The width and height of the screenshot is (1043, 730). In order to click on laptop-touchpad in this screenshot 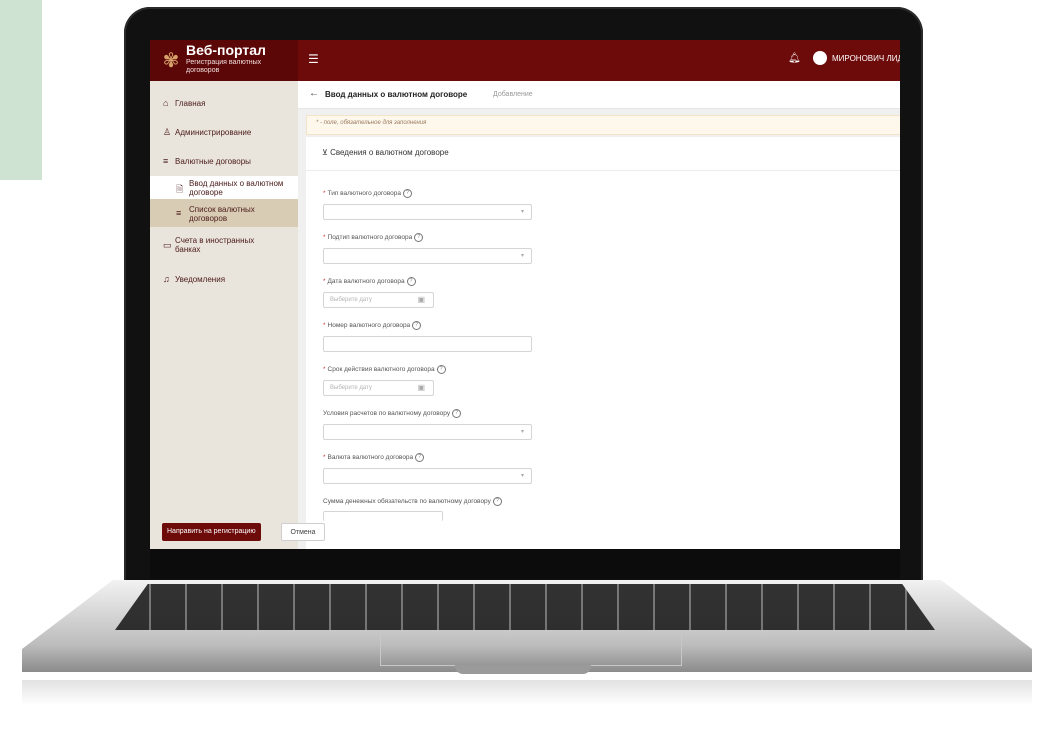, I will do `click(531, 648)`.